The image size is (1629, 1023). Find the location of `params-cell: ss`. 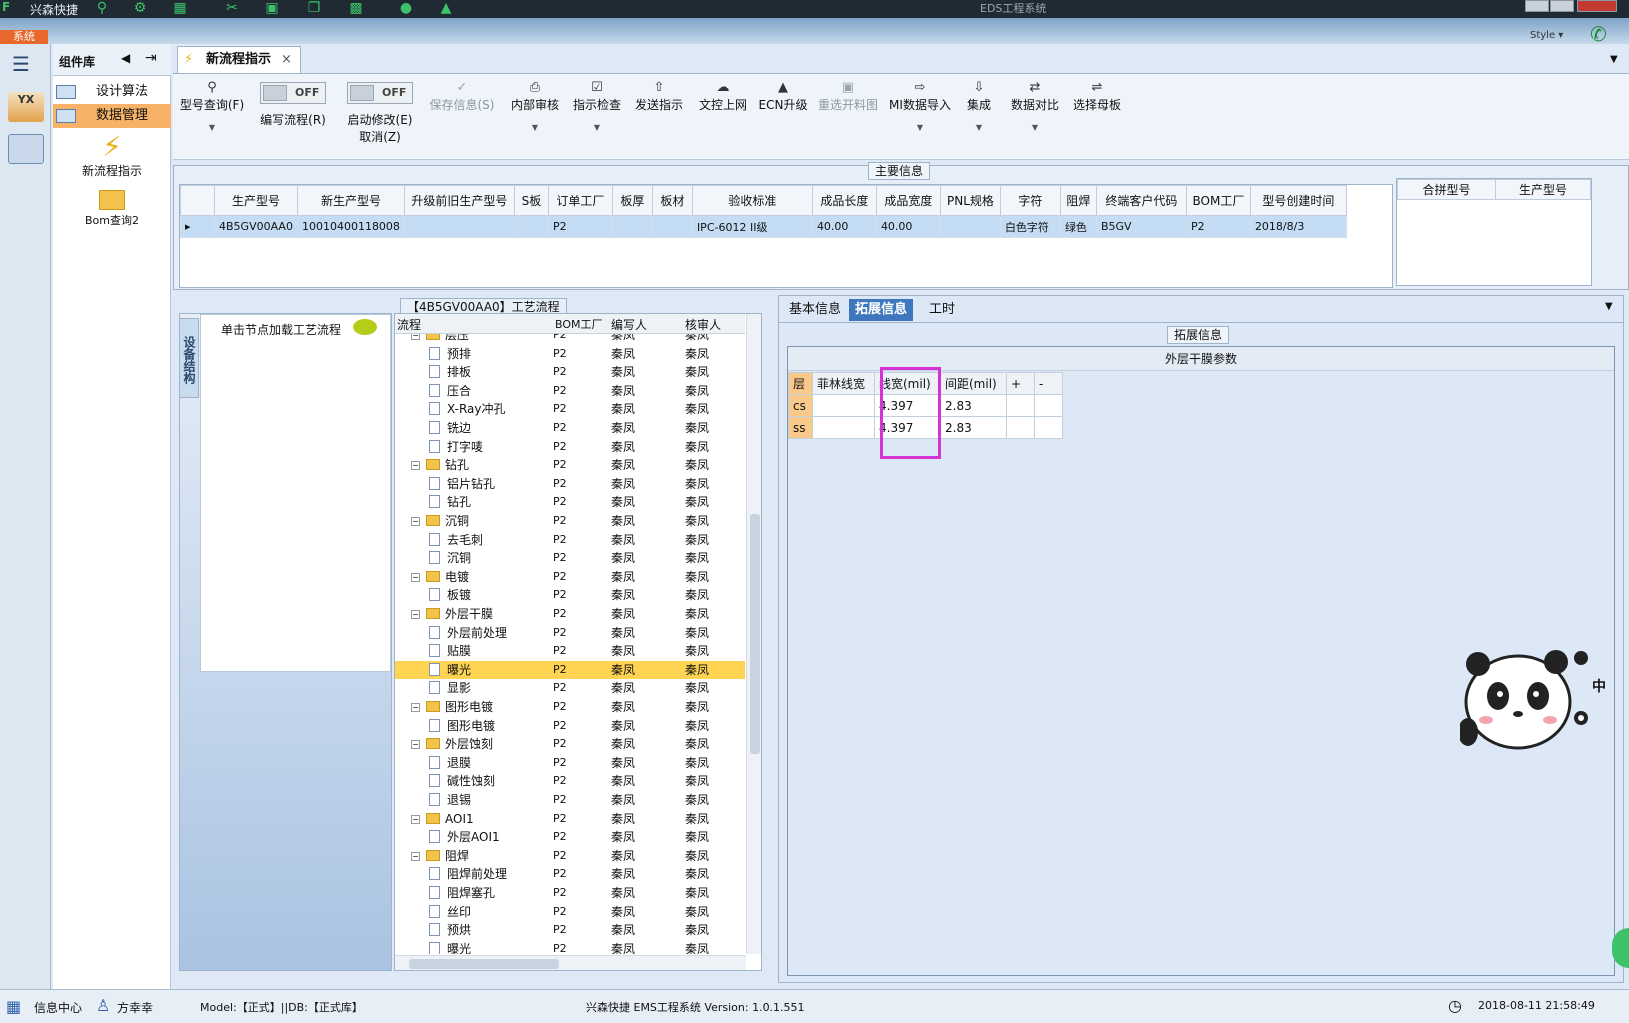

params-cell: ss is located at coordinates (800, 427).